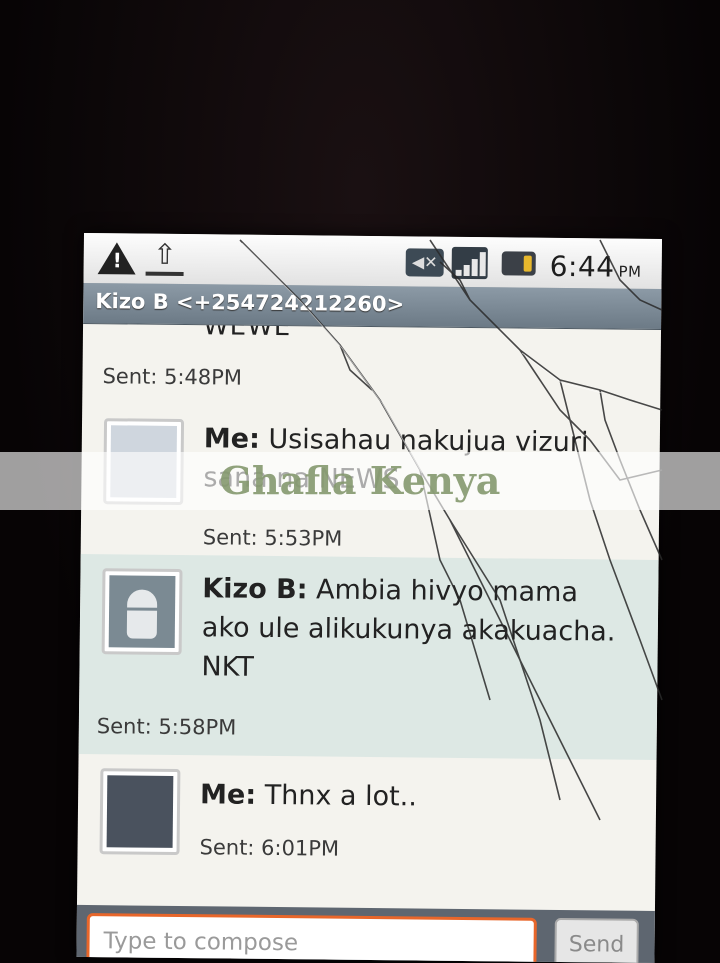 This screenshot has height=963, width=720. What do you see at coordinates (596, 940) in the screenshot?
I see `send-button: Send` at bounding box center [596, 940].